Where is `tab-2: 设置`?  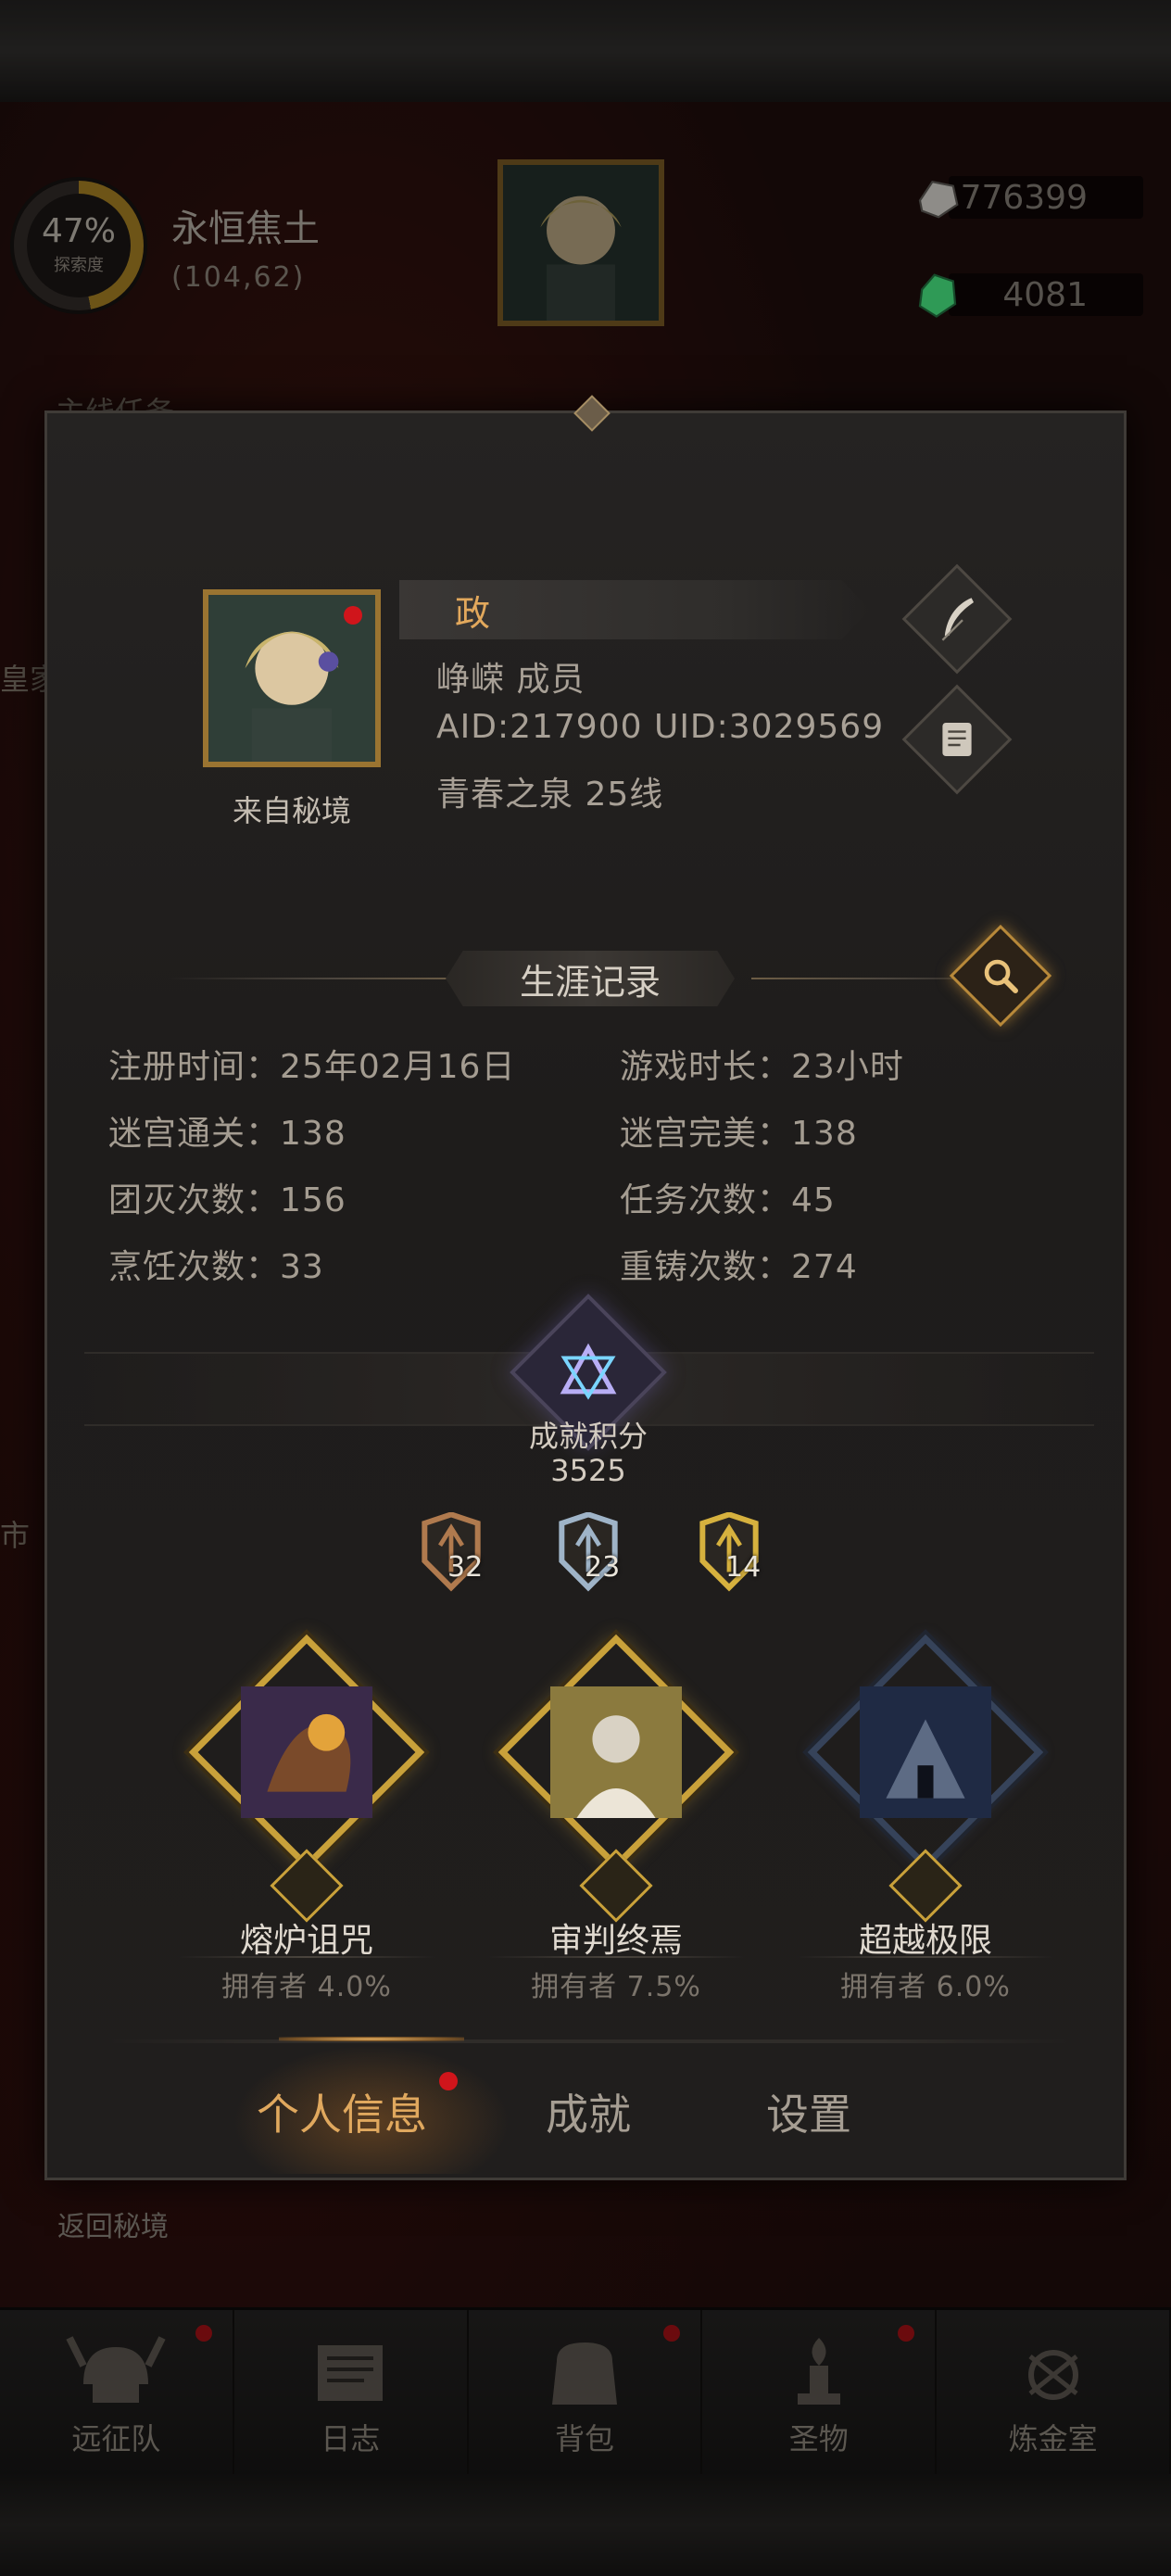 tab-2: 设置 is located at coordinates (809, 2111).